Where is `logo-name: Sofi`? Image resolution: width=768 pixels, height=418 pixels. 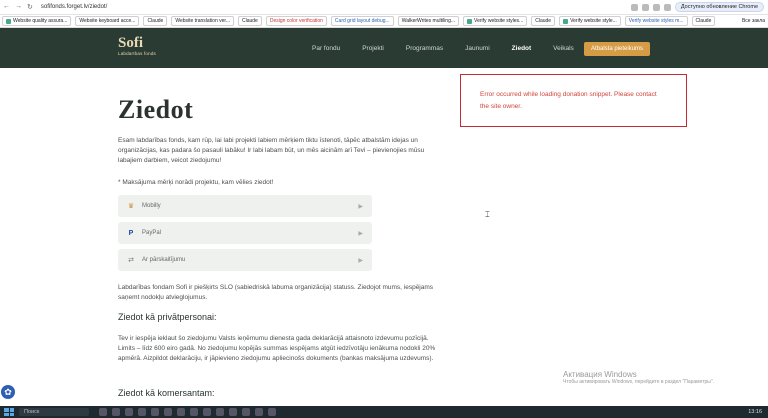 logo-name: Sofi is located at coordinates (131, 43).